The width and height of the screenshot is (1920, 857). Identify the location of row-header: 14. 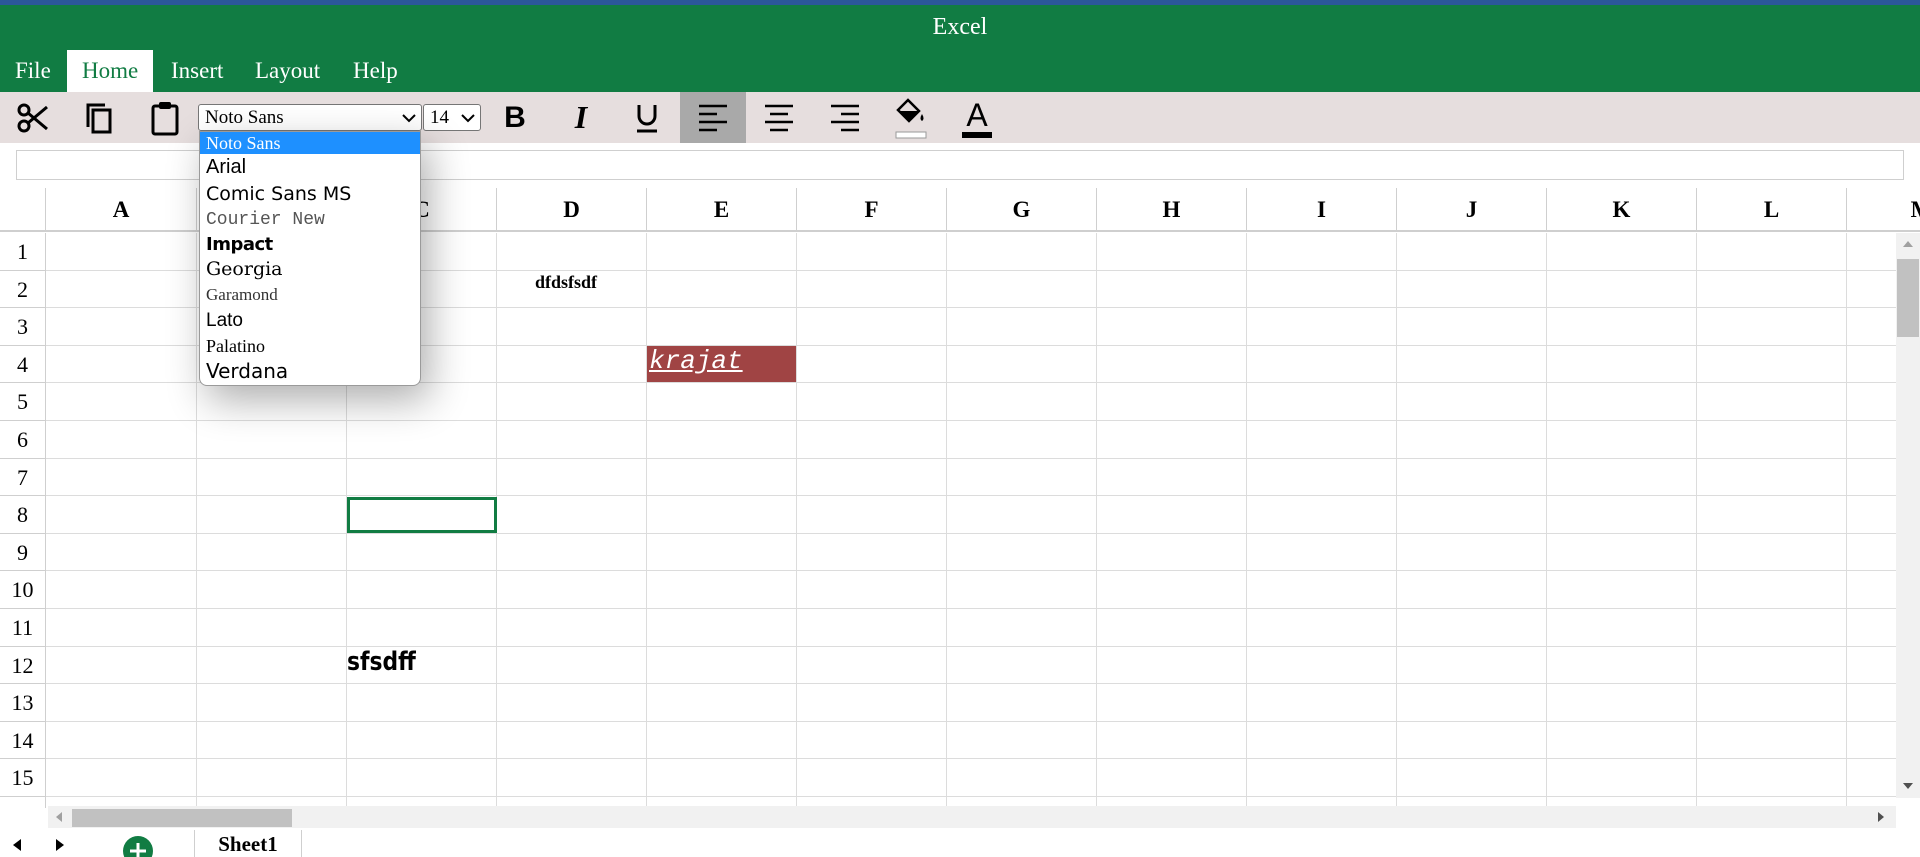
(23, 740).